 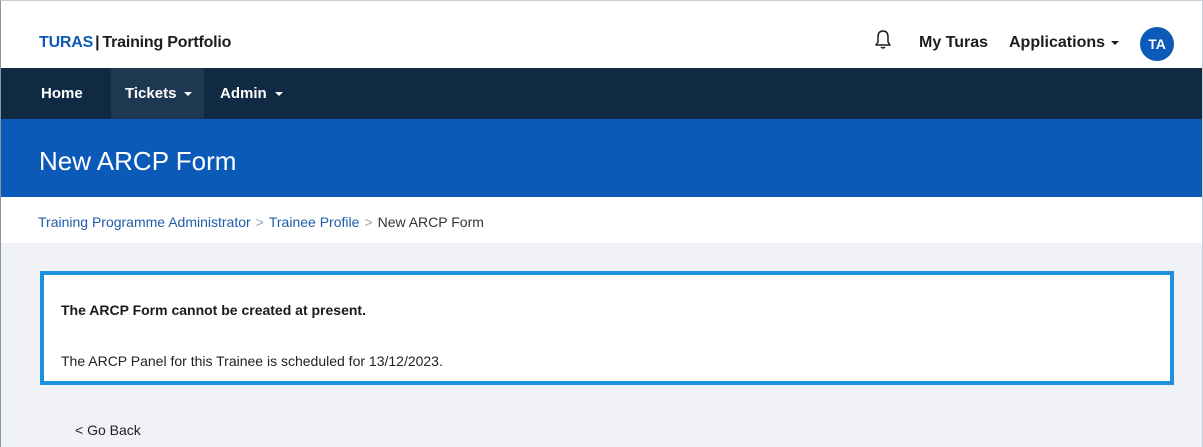 What do you see at coordinates (883, 40) in the screenshot?
I see `notifications-bell-icon` at bounding box center [883, 40].